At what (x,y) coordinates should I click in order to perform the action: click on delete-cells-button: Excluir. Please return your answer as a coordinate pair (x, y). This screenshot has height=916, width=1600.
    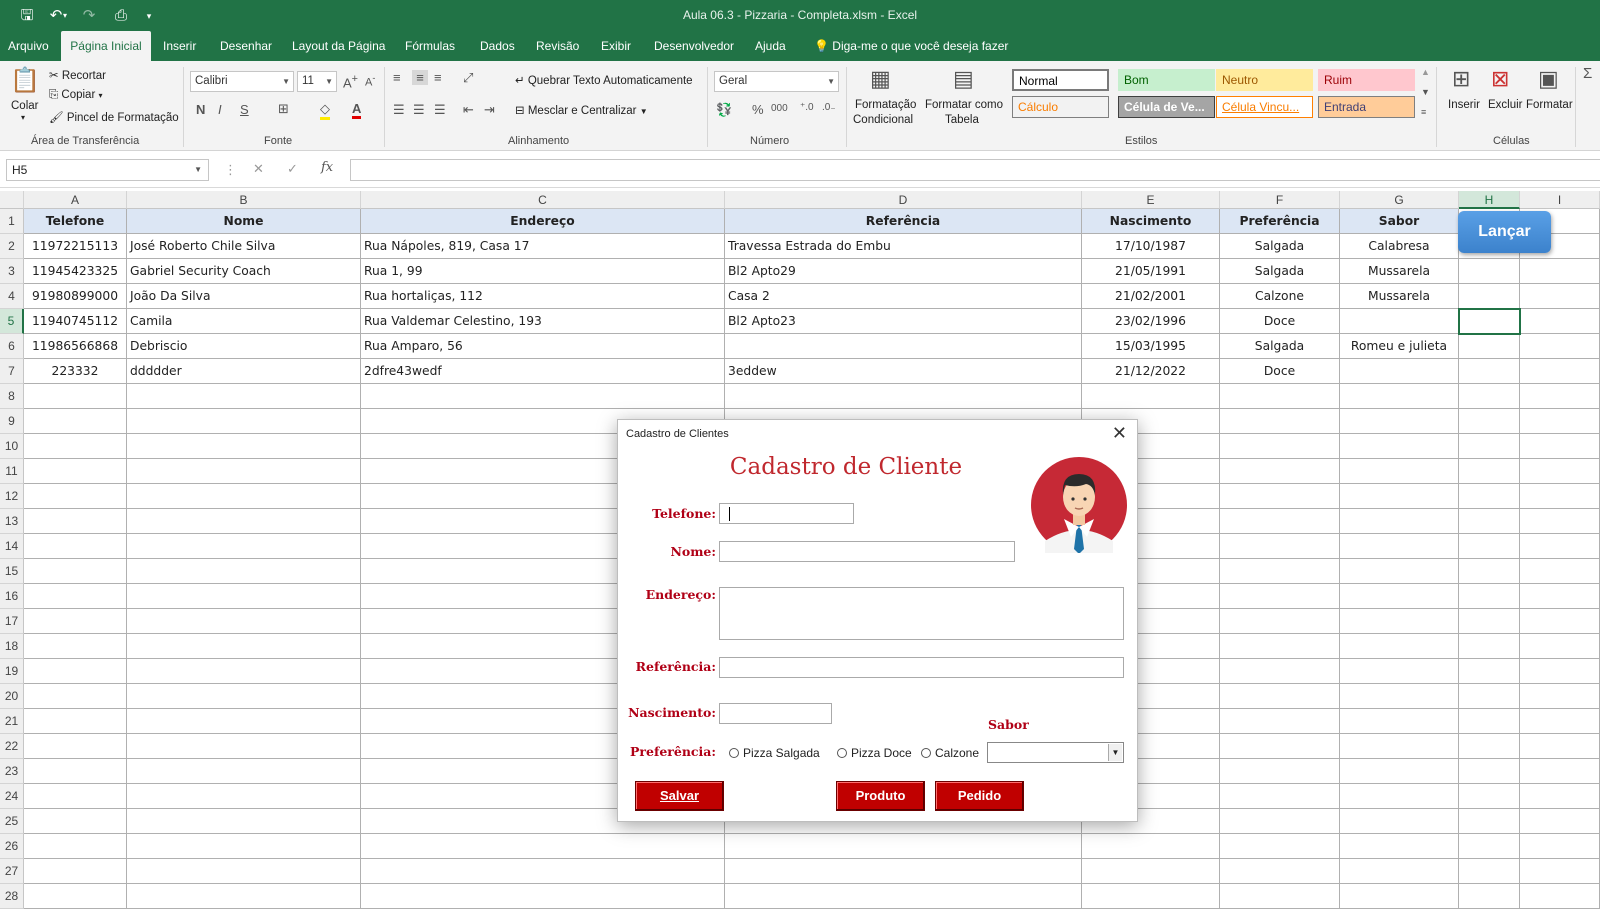
    Looking at the image, I should click on (1505, 105).